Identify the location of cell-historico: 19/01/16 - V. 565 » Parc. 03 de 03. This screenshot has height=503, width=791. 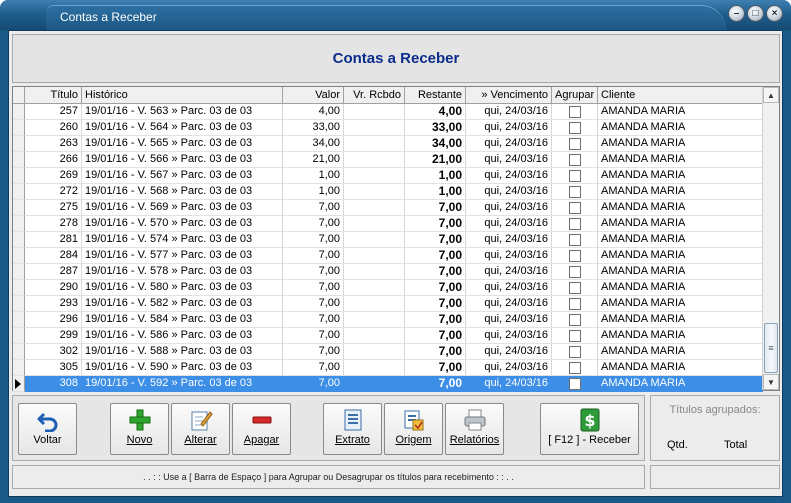
(182, 144).